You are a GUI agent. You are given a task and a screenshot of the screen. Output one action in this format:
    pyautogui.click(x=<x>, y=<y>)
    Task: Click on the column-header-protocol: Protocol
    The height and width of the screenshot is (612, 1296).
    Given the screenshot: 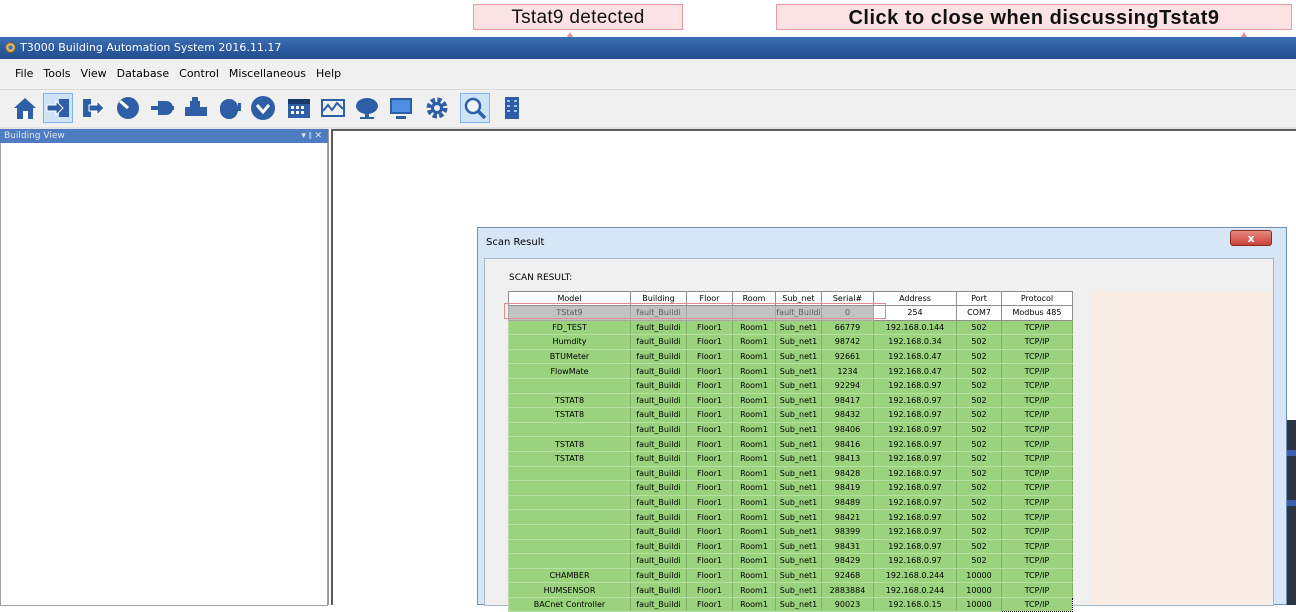 What is the action you would take?
    pyautogui.click(x=1037, y=298)
    